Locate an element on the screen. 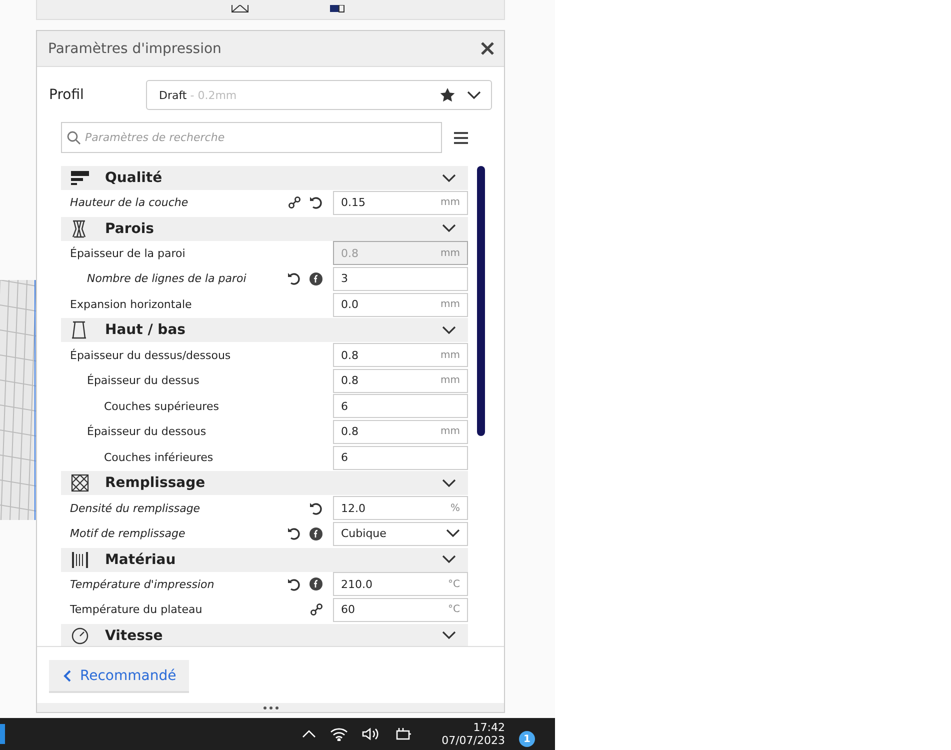  chevron-up-icon is located at coordinates (309, 734).